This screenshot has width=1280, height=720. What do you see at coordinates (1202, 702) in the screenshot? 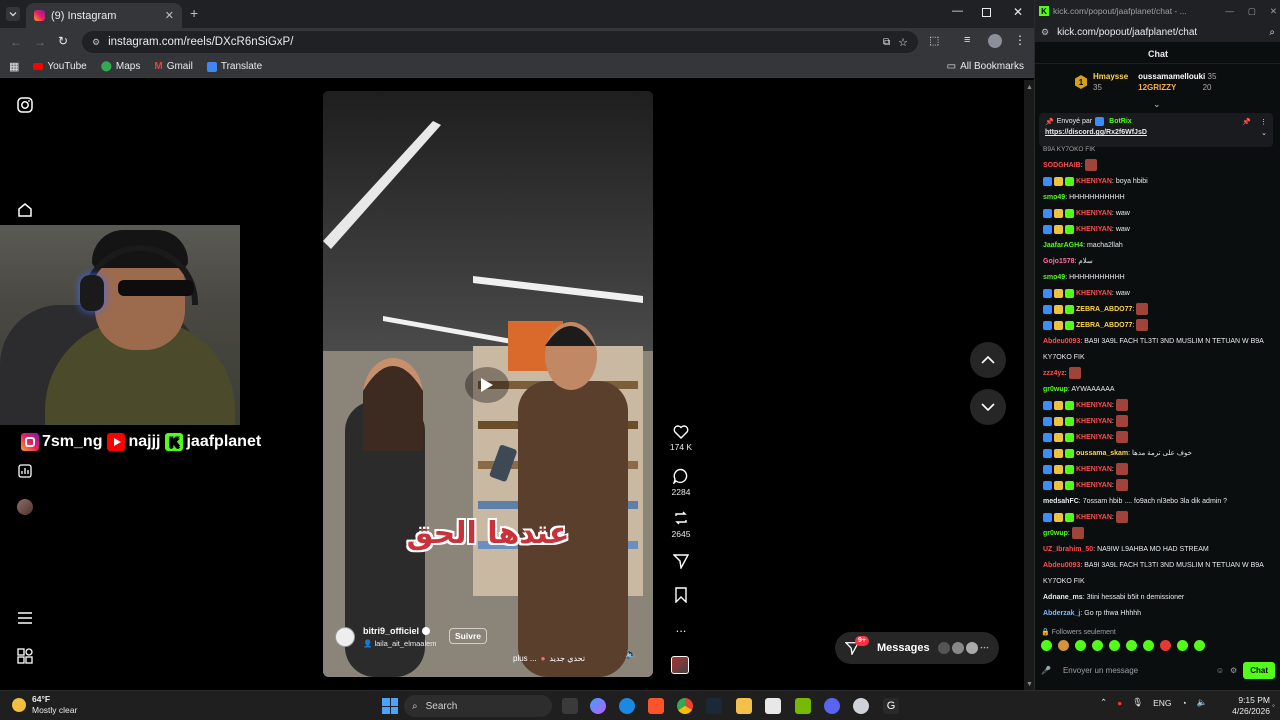
I see `volume-icon: 🔈` at bounding box center [1202, 702].